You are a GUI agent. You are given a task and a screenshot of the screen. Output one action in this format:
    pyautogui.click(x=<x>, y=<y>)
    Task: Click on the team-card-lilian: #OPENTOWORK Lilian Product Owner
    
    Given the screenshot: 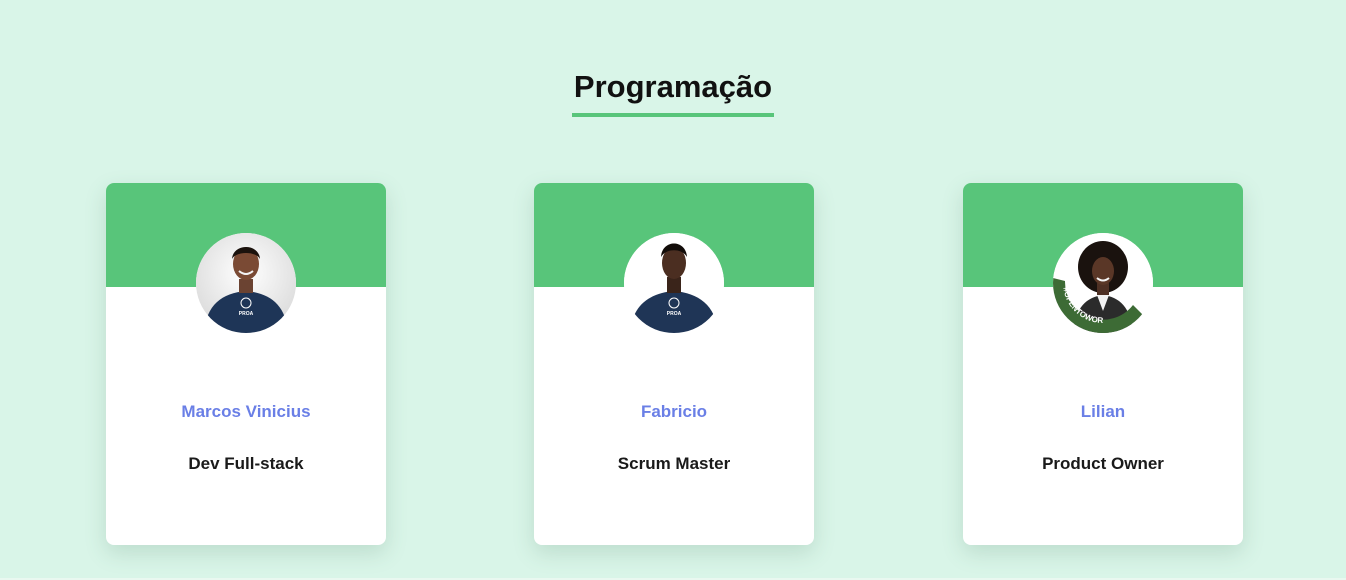 What is the action you would take?
    pyautogui.click(x=1103, y=364)
    